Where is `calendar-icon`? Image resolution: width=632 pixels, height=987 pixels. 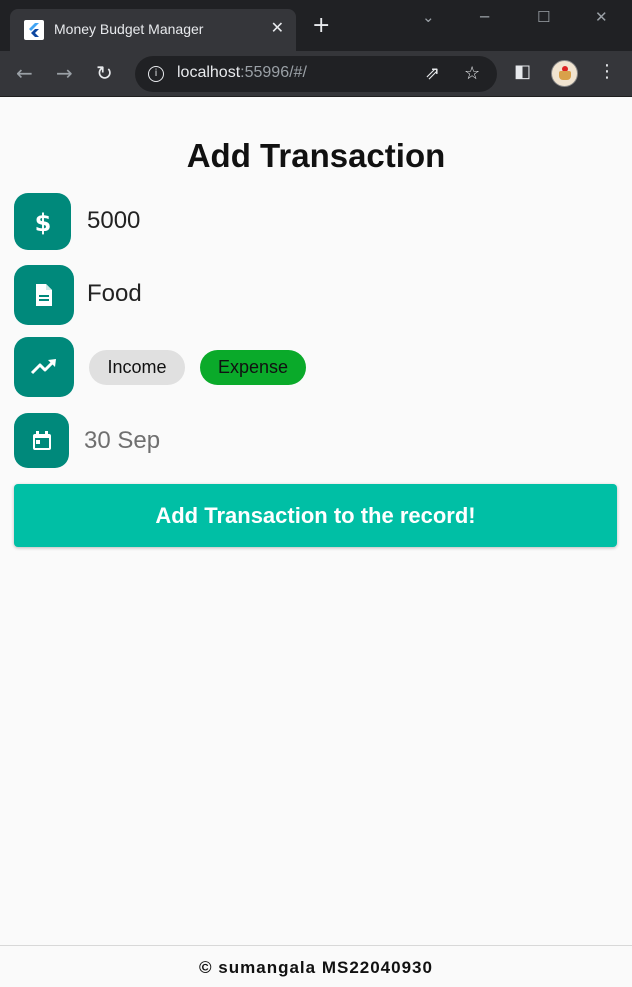 calendar-icon is located at coordinates (41, 440).